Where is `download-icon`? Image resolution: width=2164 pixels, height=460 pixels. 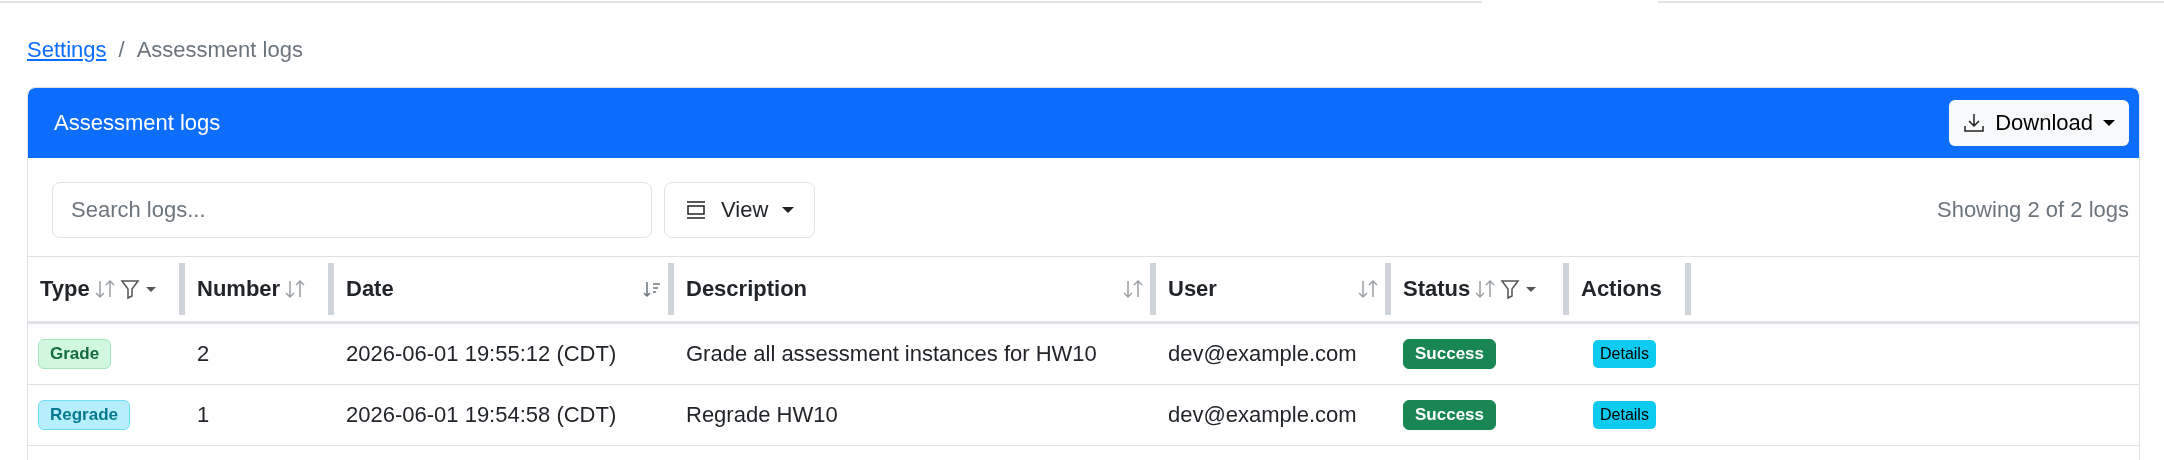
download-icon is located at coordinates (1974, 123).